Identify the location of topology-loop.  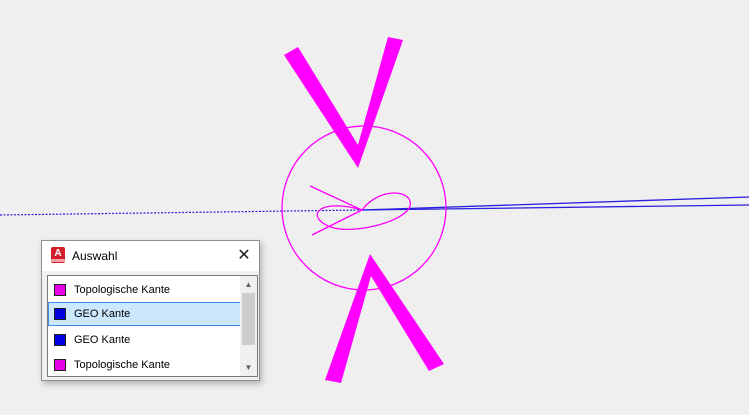
(363, 211).